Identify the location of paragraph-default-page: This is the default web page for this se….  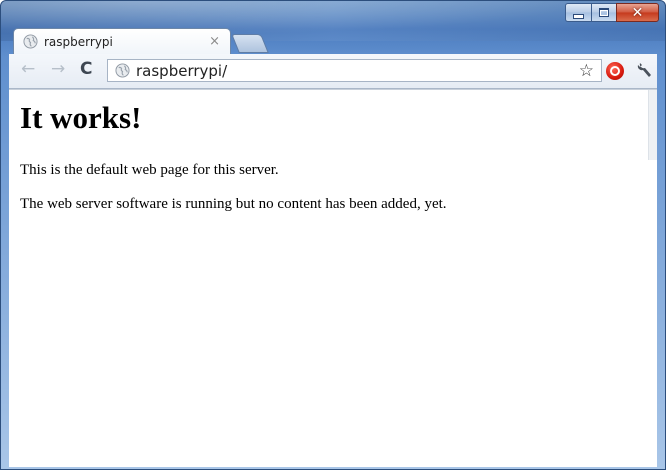
(149, 170).